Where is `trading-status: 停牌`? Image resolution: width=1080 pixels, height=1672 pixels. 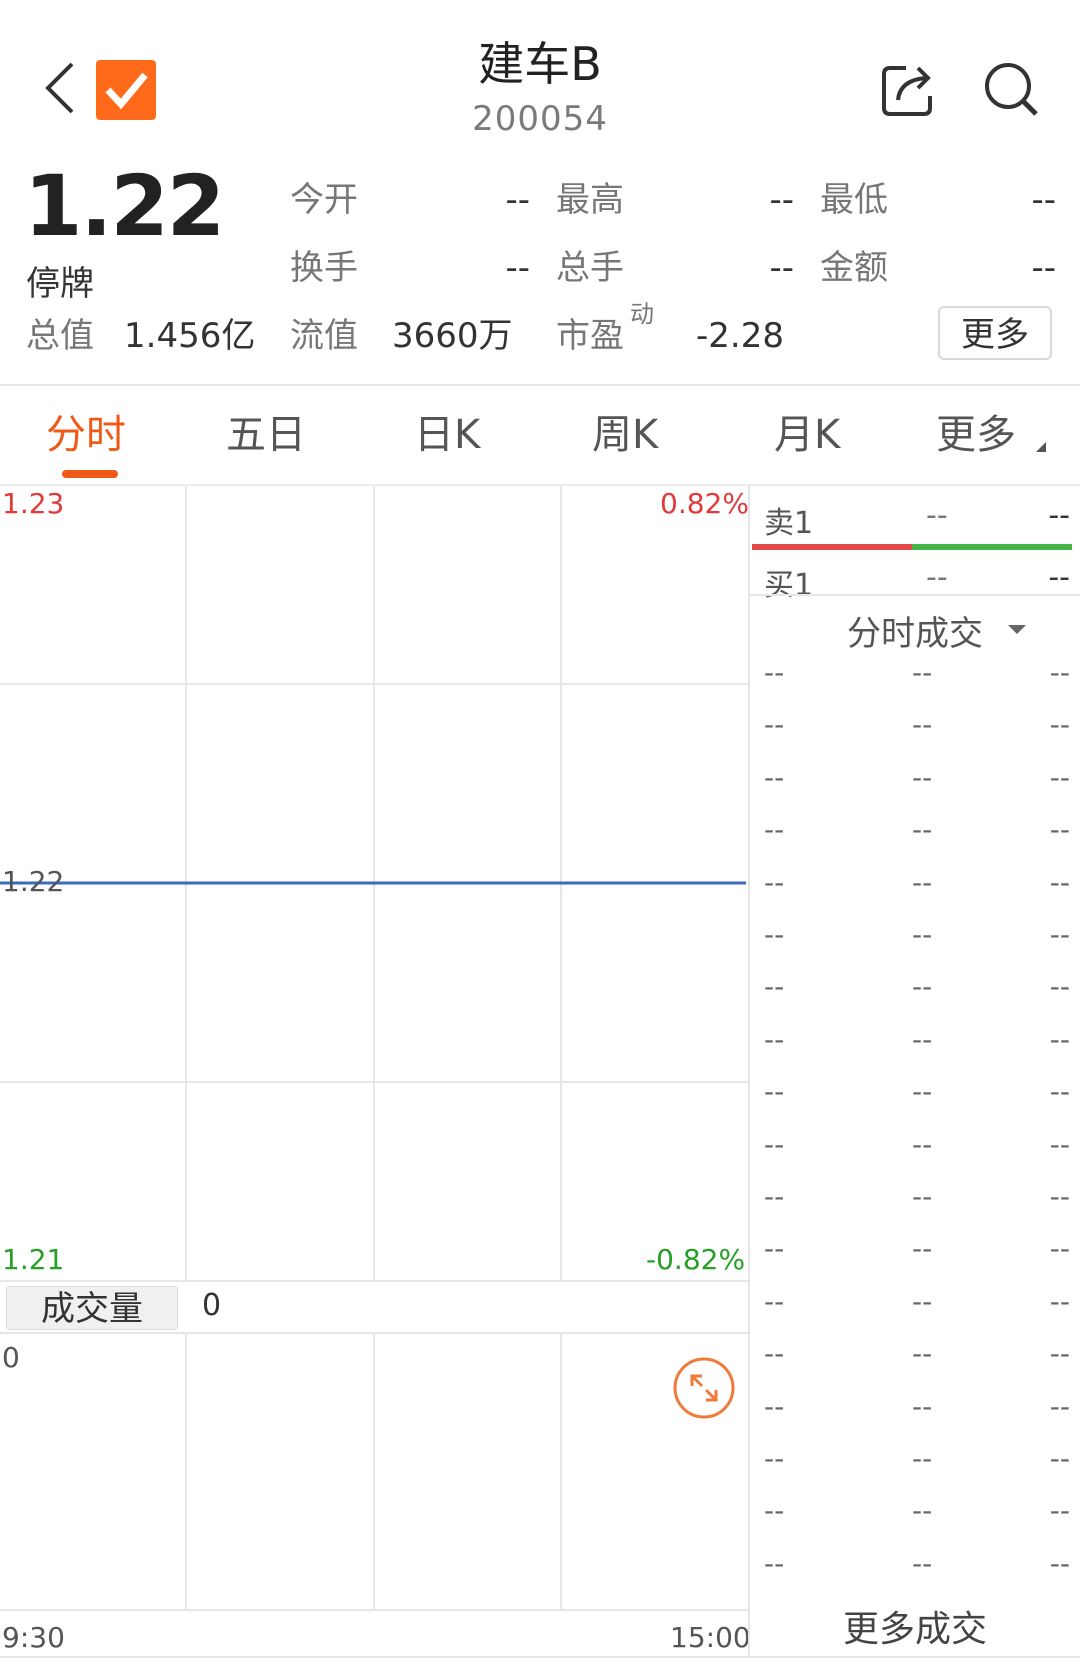
trading-status: 停牌 is located at coordinates (60, 284).